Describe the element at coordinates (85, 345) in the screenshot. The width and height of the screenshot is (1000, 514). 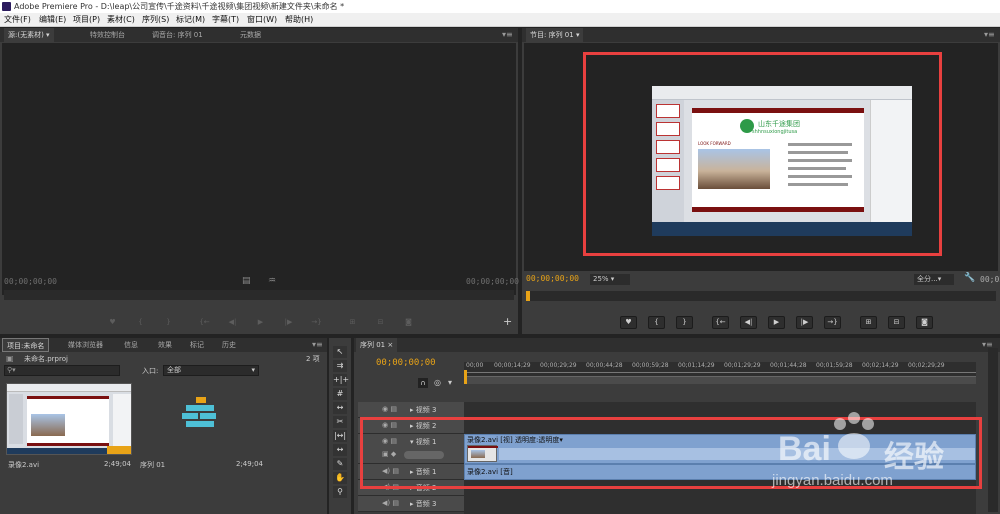
I see `tab-media-browser: 媒体浏览器` at that location.